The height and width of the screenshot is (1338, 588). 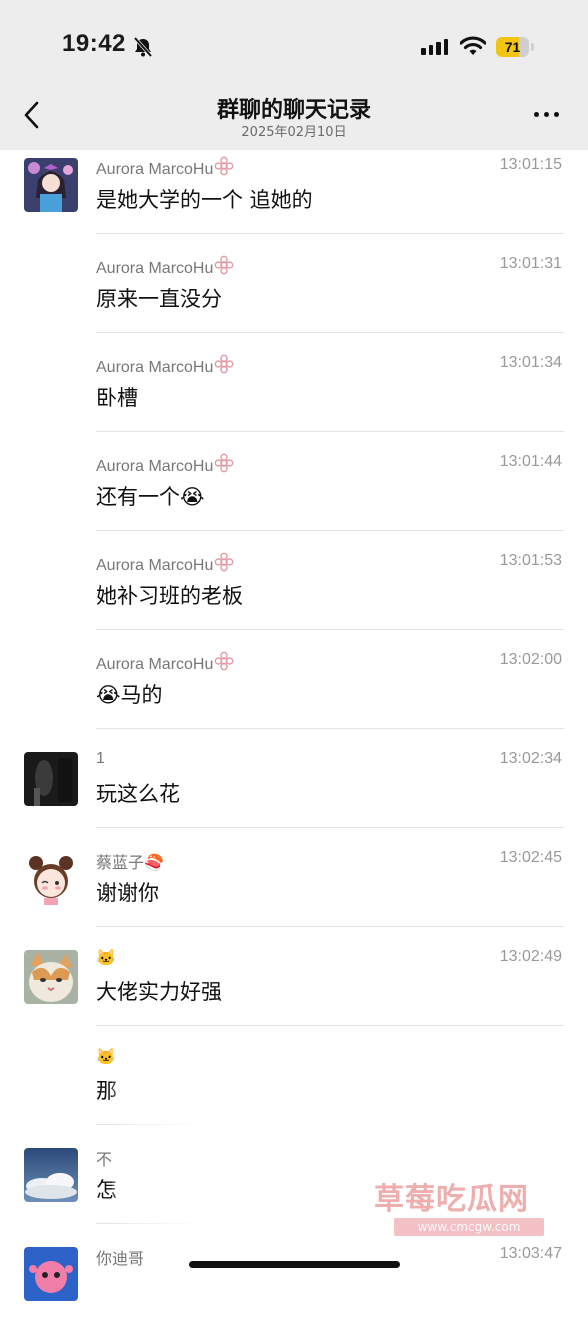 What do you see at coordinates (294, 892) in the screenshot?
I see `message-row: 蔡蓝子🍣 13:02:45 谢谢你` at bounding box center [294, 892].